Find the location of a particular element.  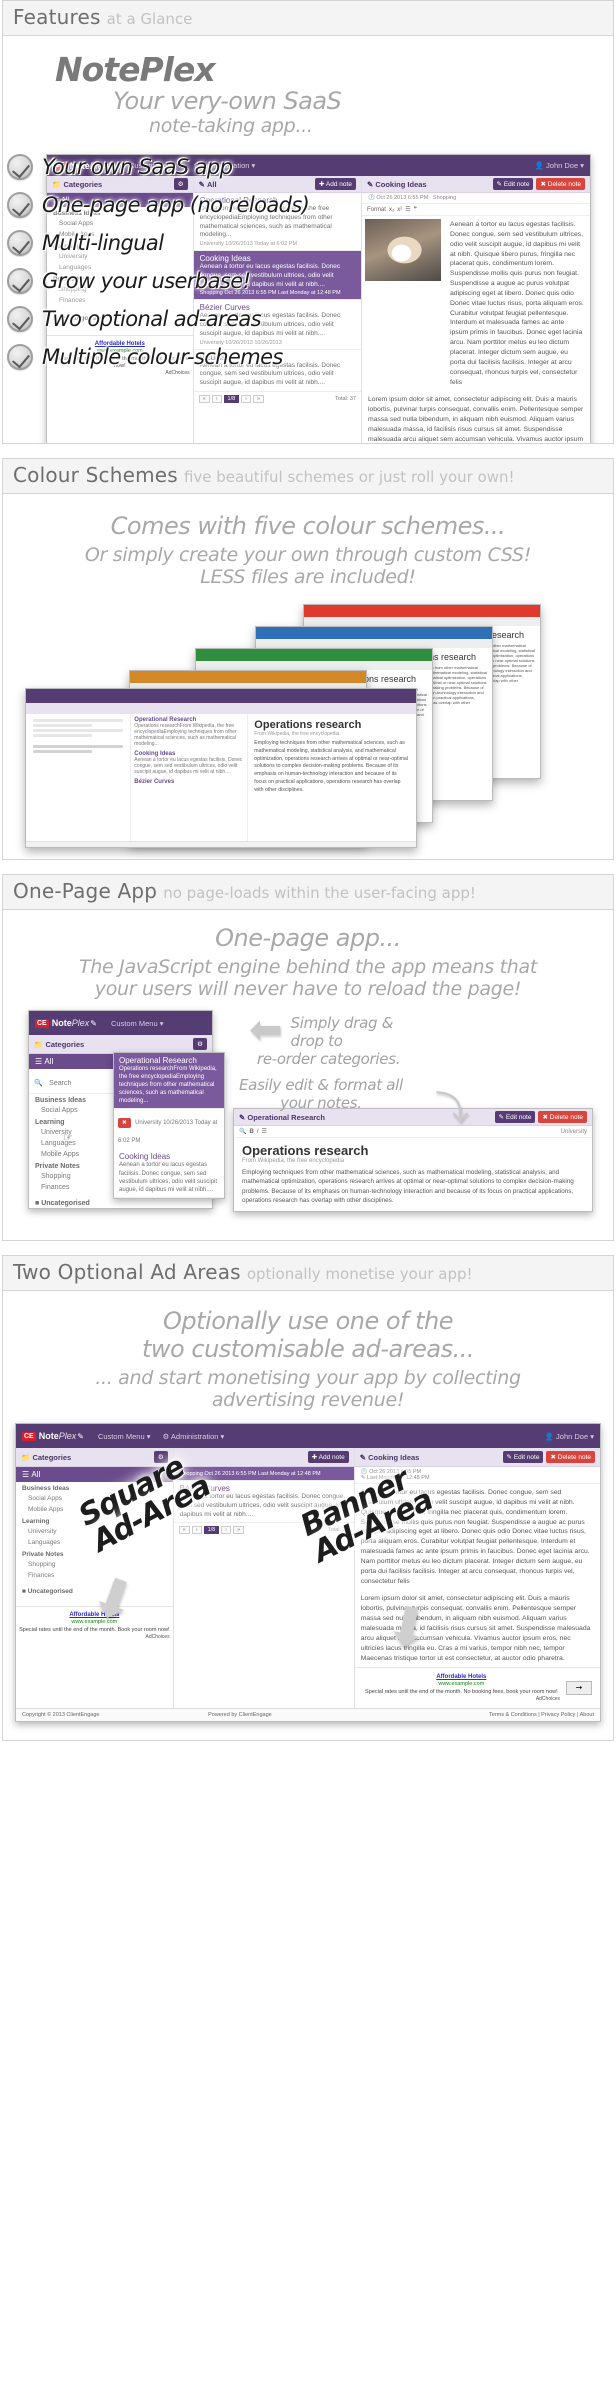

section-header-features: Features at a Glance is located at coordinates (308, 18).